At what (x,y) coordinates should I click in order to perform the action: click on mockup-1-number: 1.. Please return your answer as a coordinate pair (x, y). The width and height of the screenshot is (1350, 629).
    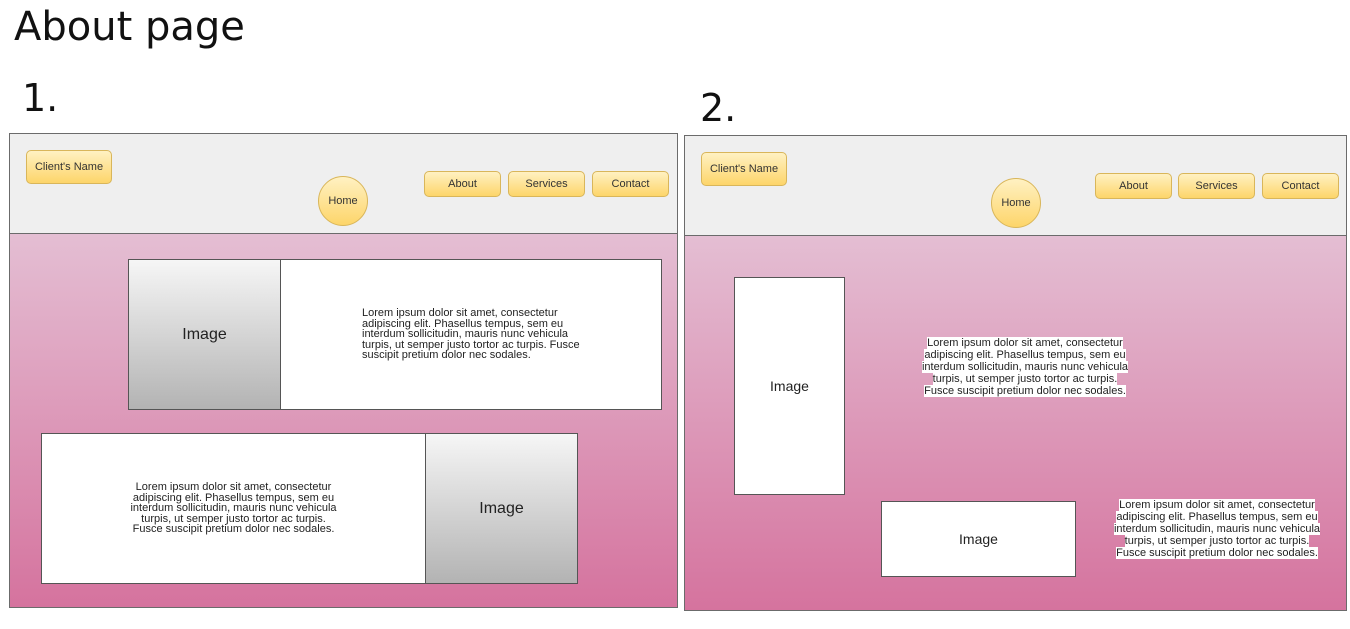
    Looking at the image, I should click on (40, 98).